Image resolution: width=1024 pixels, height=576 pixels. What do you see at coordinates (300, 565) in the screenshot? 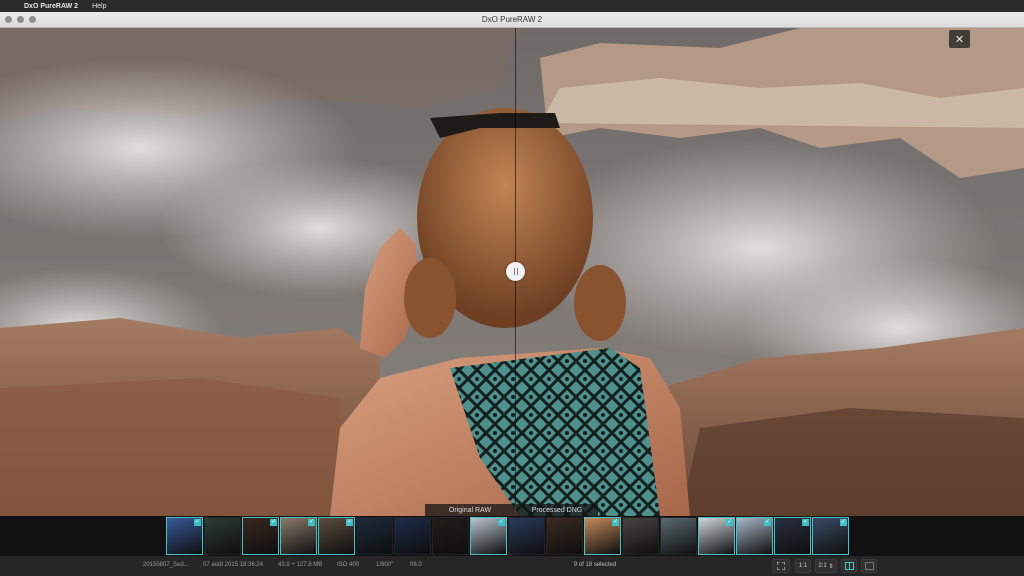
I see `file-size: 43.9 + 127.8 MB` at bounding box center [300, 565].